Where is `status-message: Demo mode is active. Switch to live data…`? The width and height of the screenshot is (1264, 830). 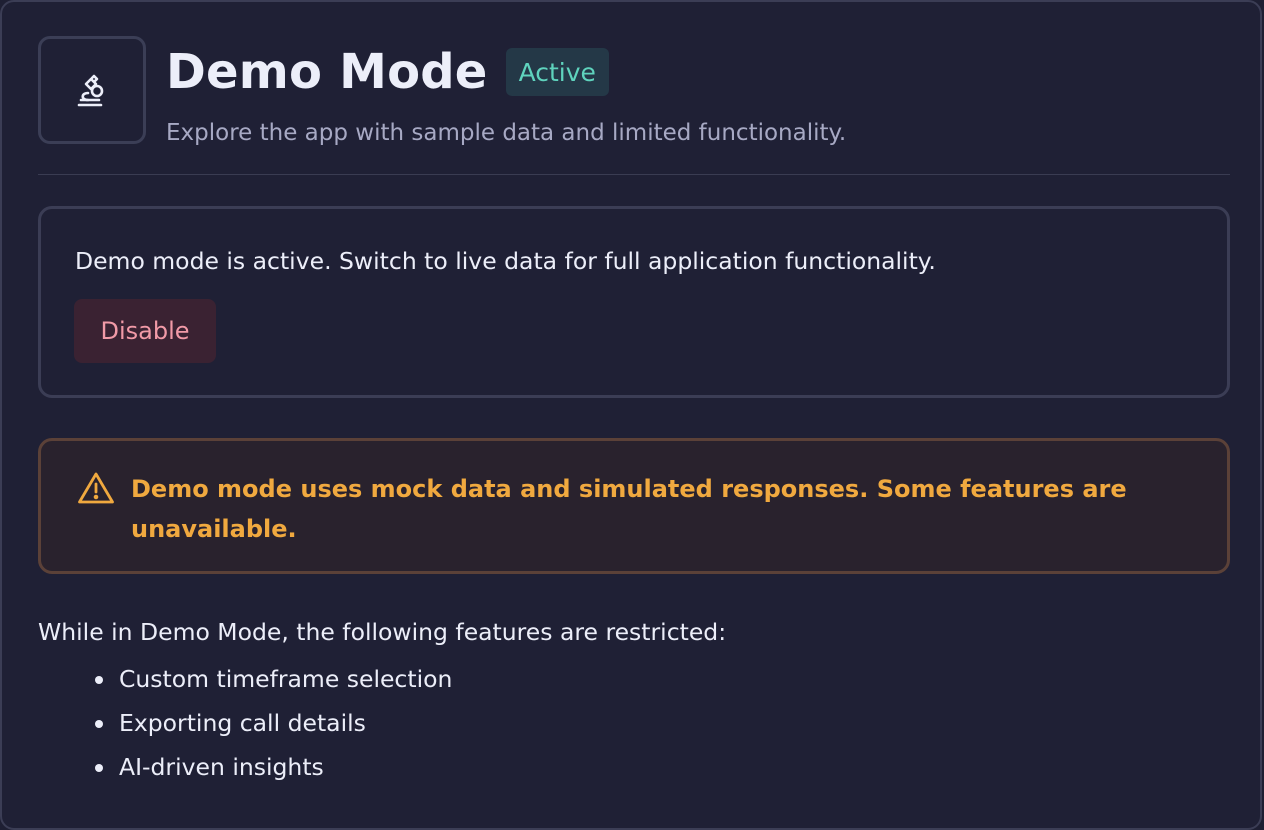 status-message: Demo mode is active. Switch to live data… is located at coordinates (505, 261).